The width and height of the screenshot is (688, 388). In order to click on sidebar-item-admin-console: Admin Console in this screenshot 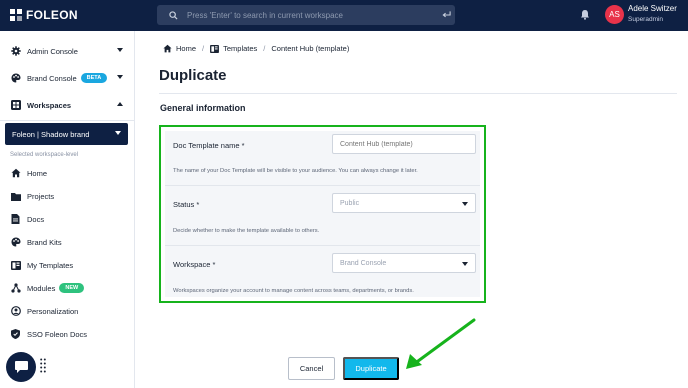, I will do `click(67, 51)`.